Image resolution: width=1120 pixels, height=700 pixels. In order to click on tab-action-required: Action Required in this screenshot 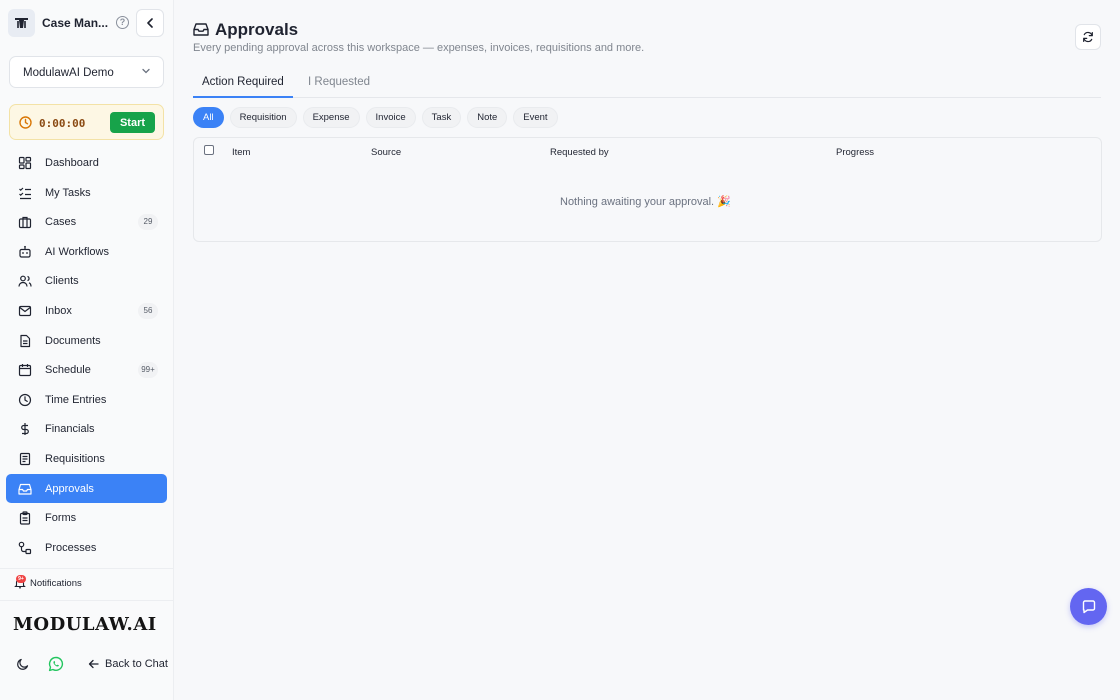, I will do `click(243, 82)`.